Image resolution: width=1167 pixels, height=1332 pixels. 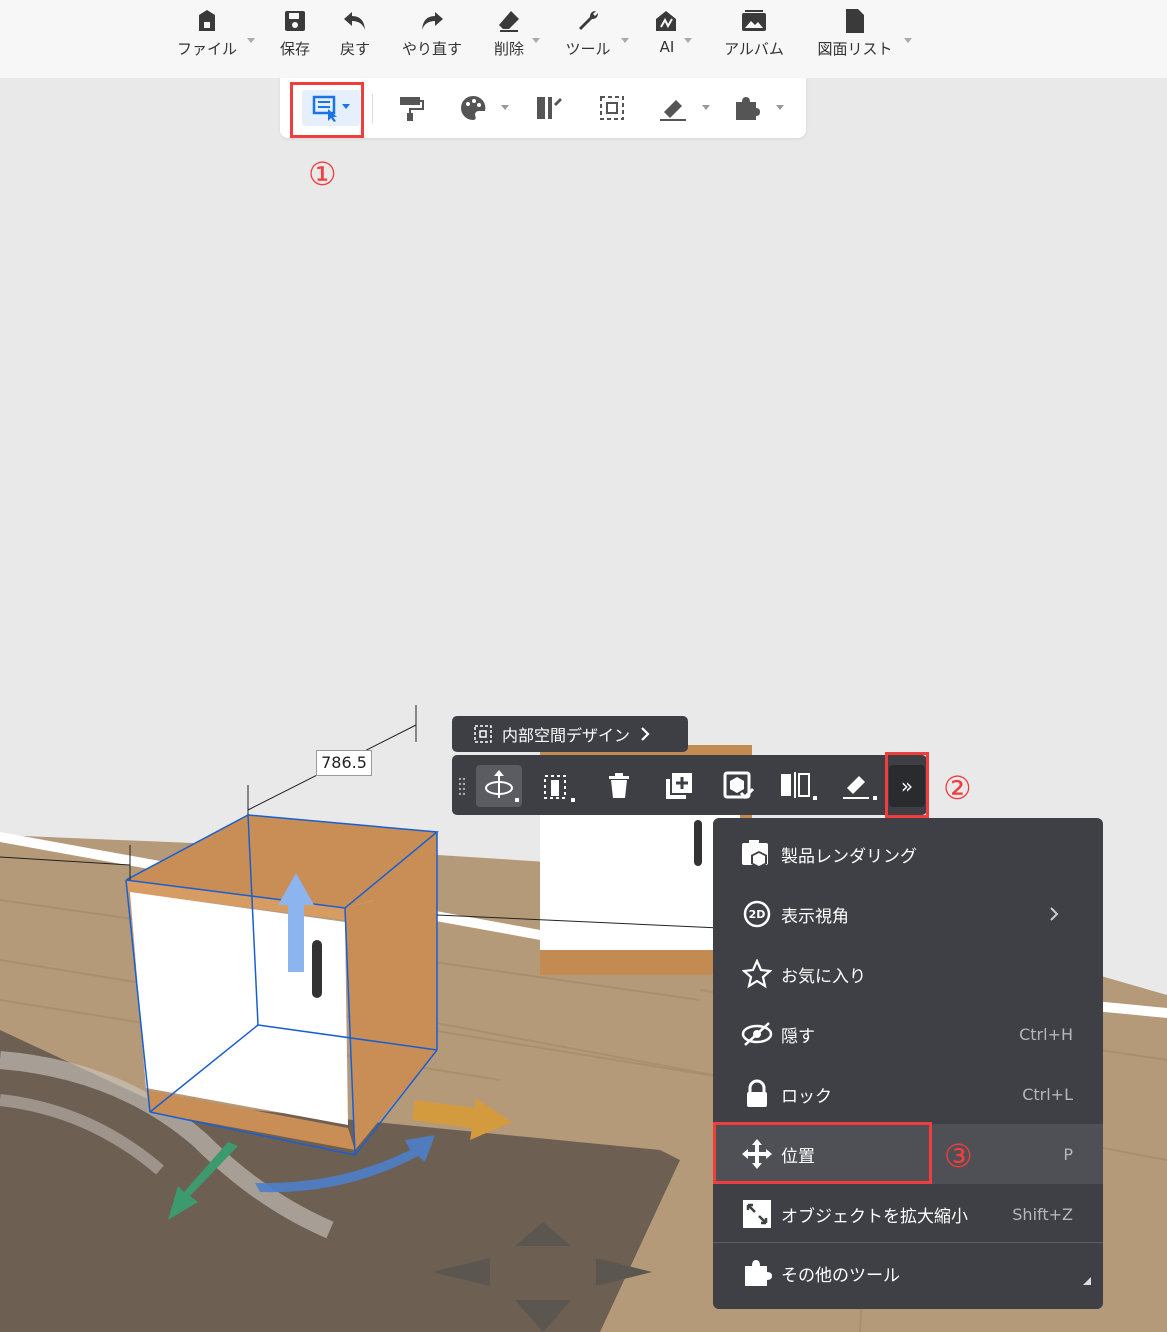 What do you see at coordinates (798, 1036) in the screenshot?
I see `menu-item-label: 隠す` at bounding box center [798, 1036].